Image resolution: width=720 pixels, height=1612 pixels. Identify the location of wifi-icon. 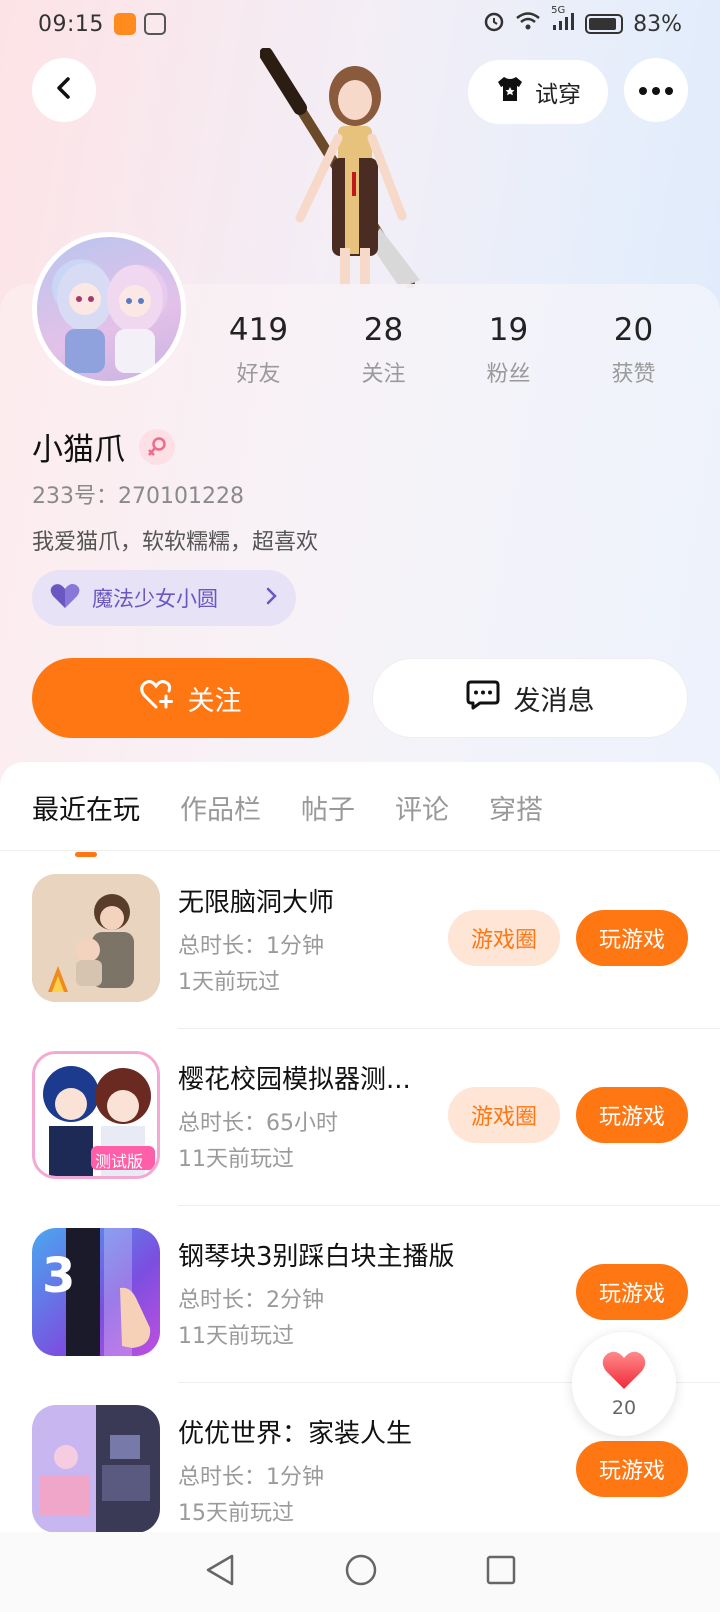
(528, 24).